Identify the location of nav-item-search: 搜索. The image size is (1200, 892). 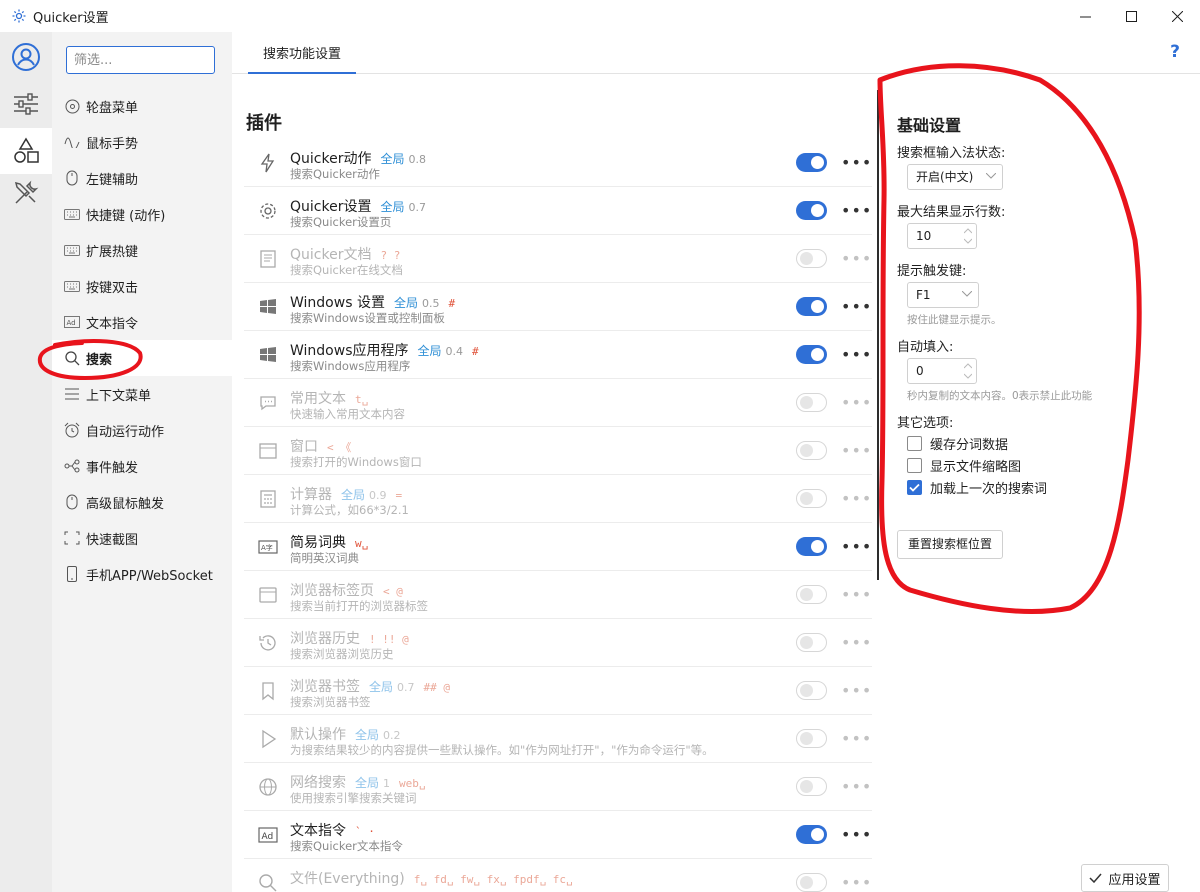
(142, 358).